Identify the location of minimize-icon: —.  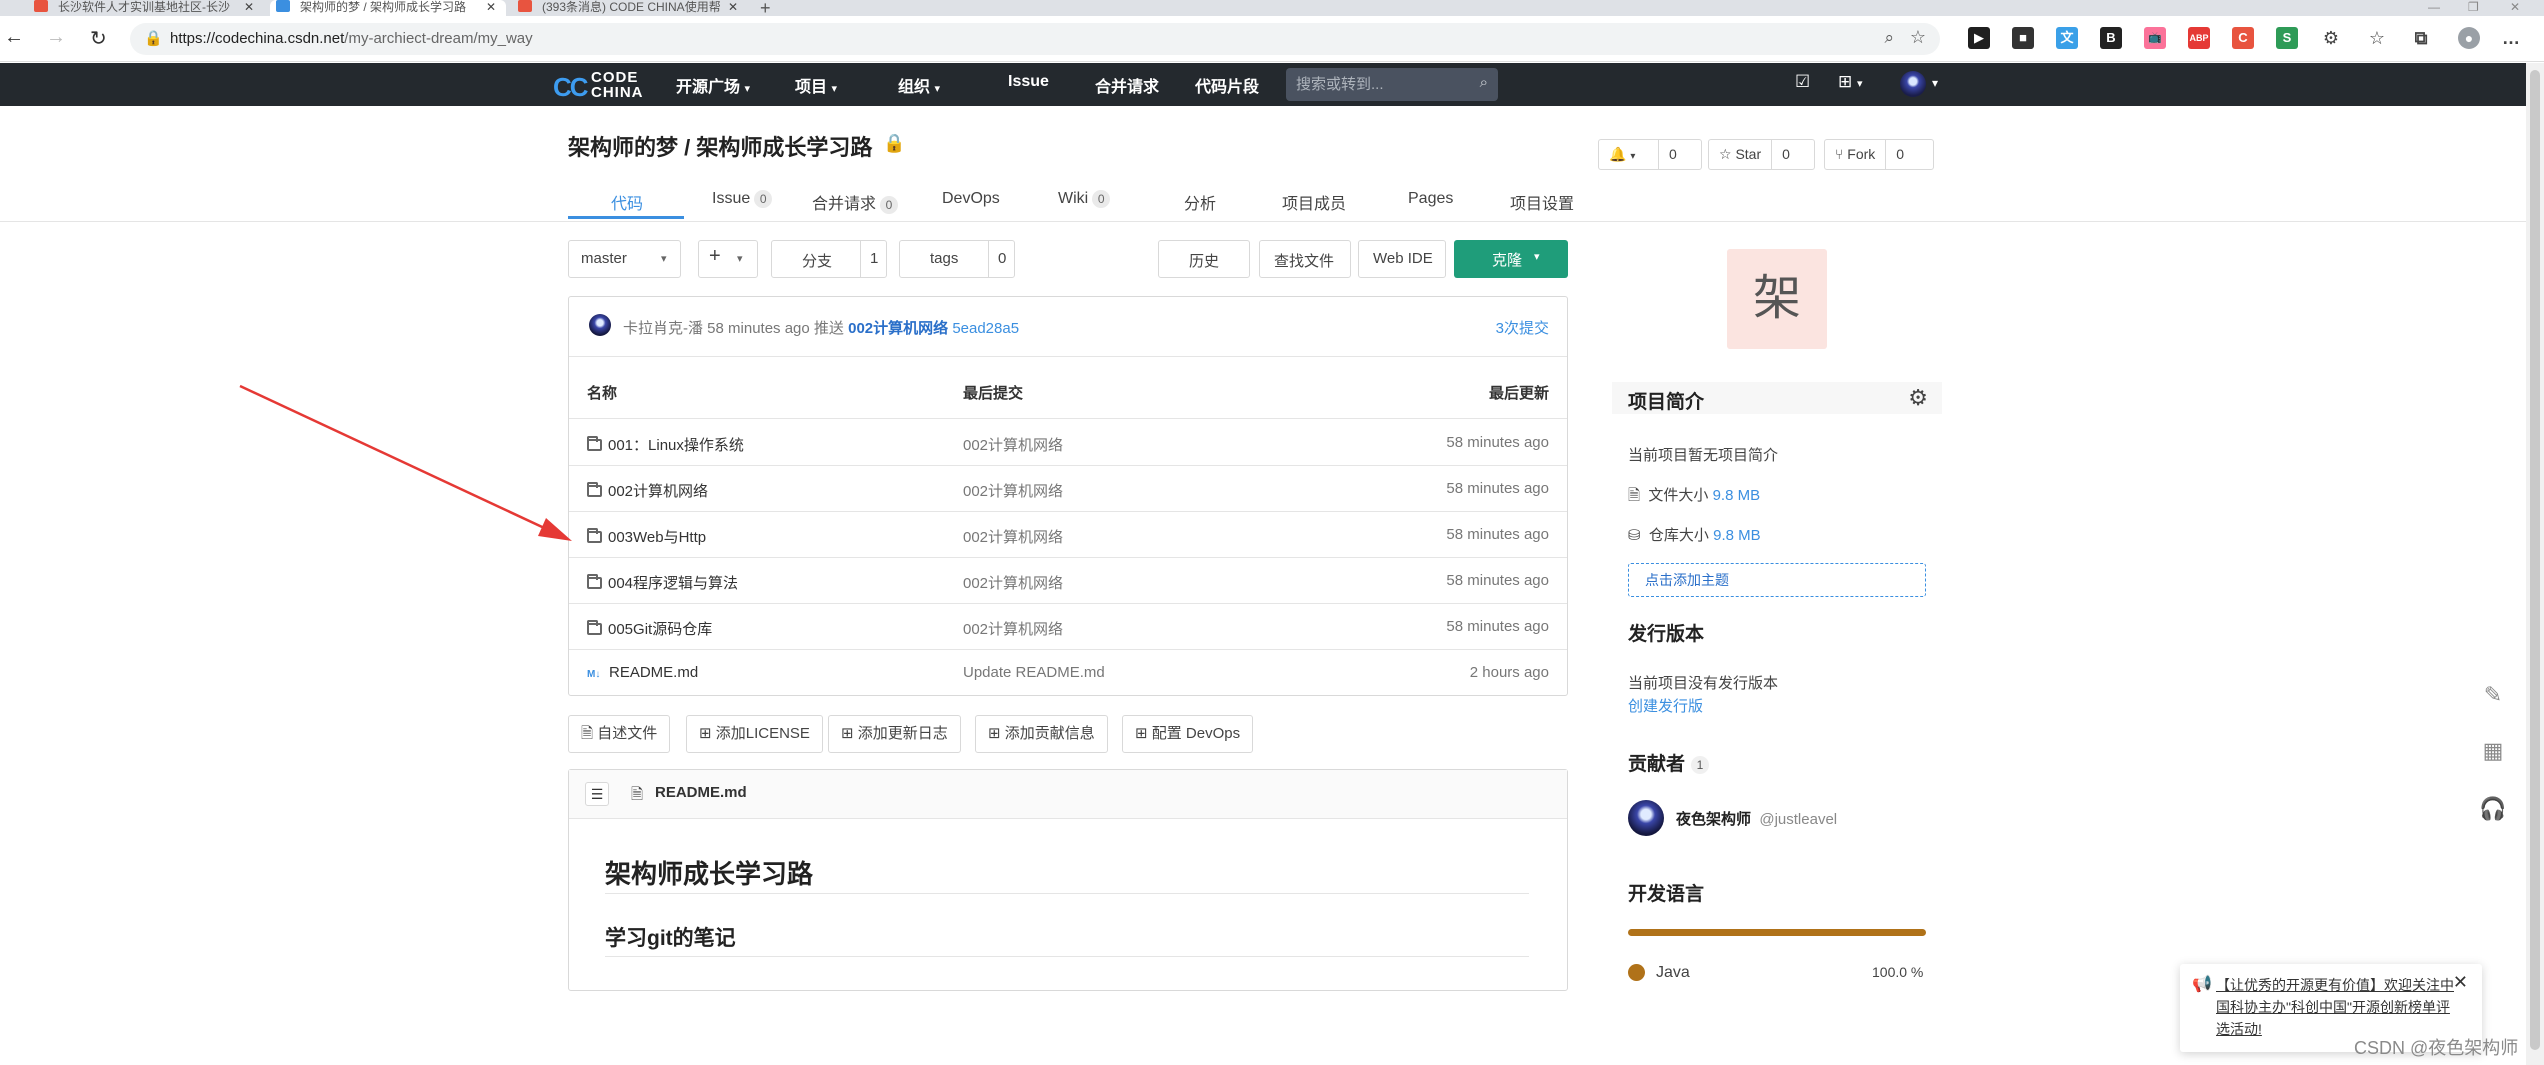
(2434, 7).